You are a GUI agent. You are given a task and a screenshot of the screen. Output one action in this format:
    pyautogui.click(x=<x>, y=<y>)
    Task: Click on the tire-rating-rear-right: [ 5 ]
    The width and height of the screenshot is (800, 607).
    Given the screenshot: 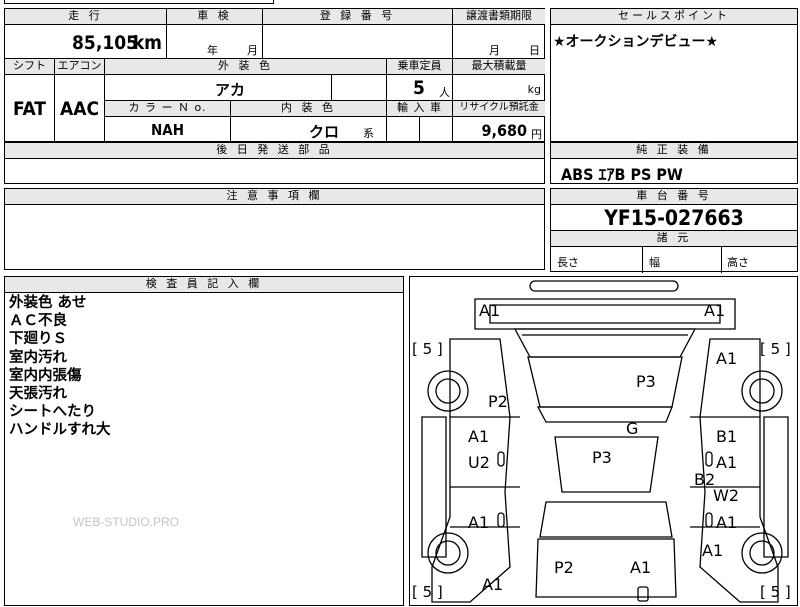 What is the action you would take?
    pyautogui.click(x=775, y=592)
    